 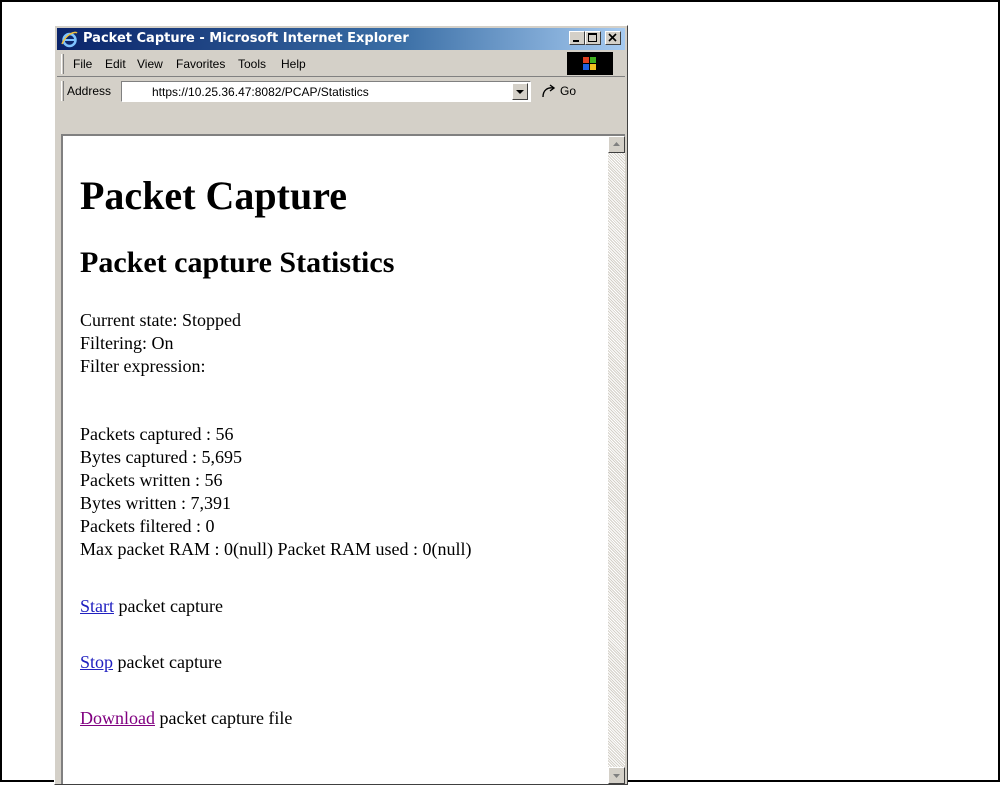 What do you see at coordinates (157, 434) in the screenshot?
I see `packets-captured-text: Packets captured : 56` at bounding box center [157, 434].